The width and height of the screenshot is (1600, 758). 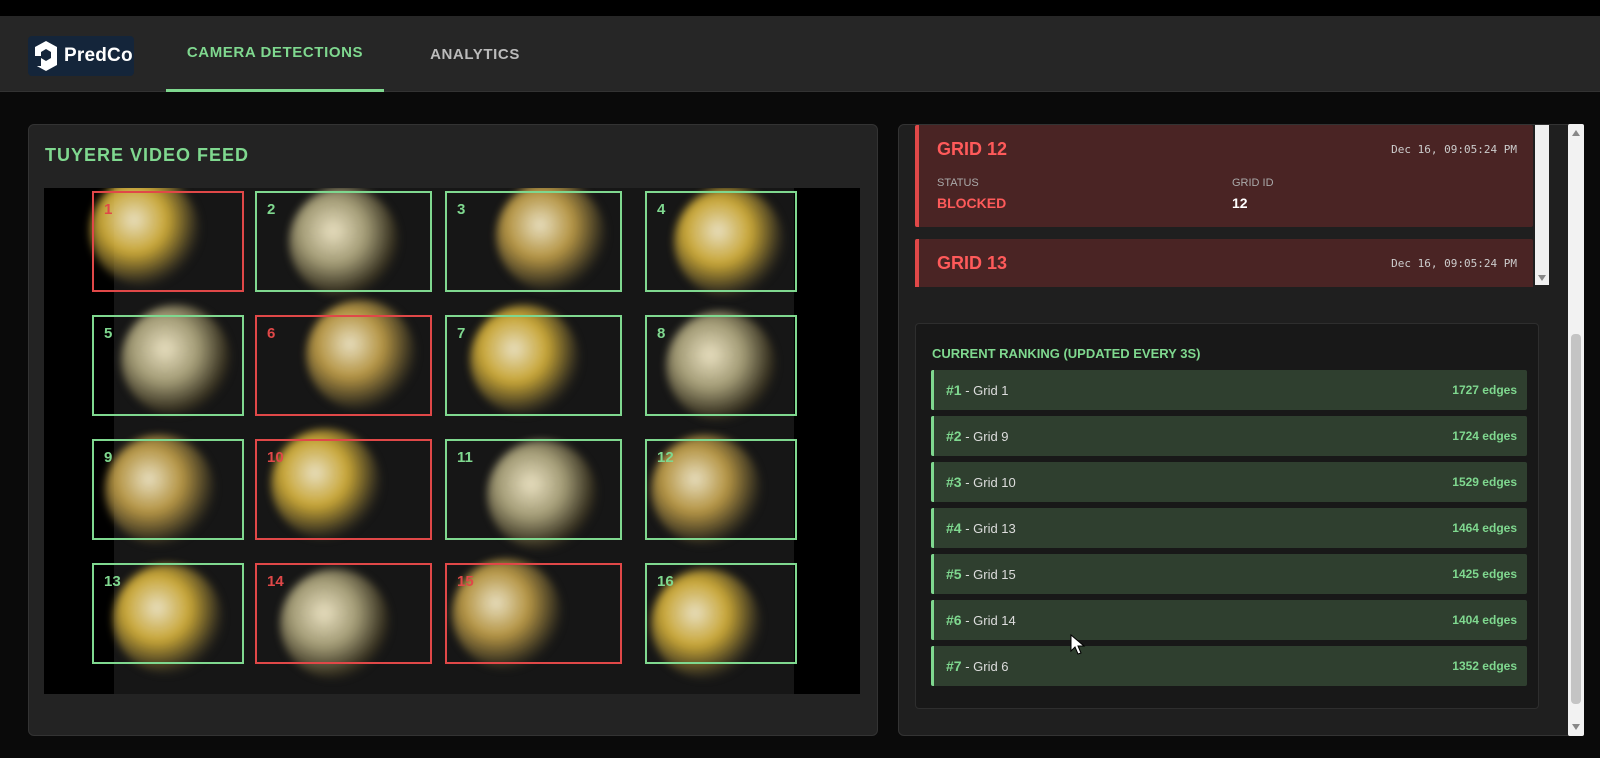 I want to click on grid-box-5: 5, so click(x=168, y=365).